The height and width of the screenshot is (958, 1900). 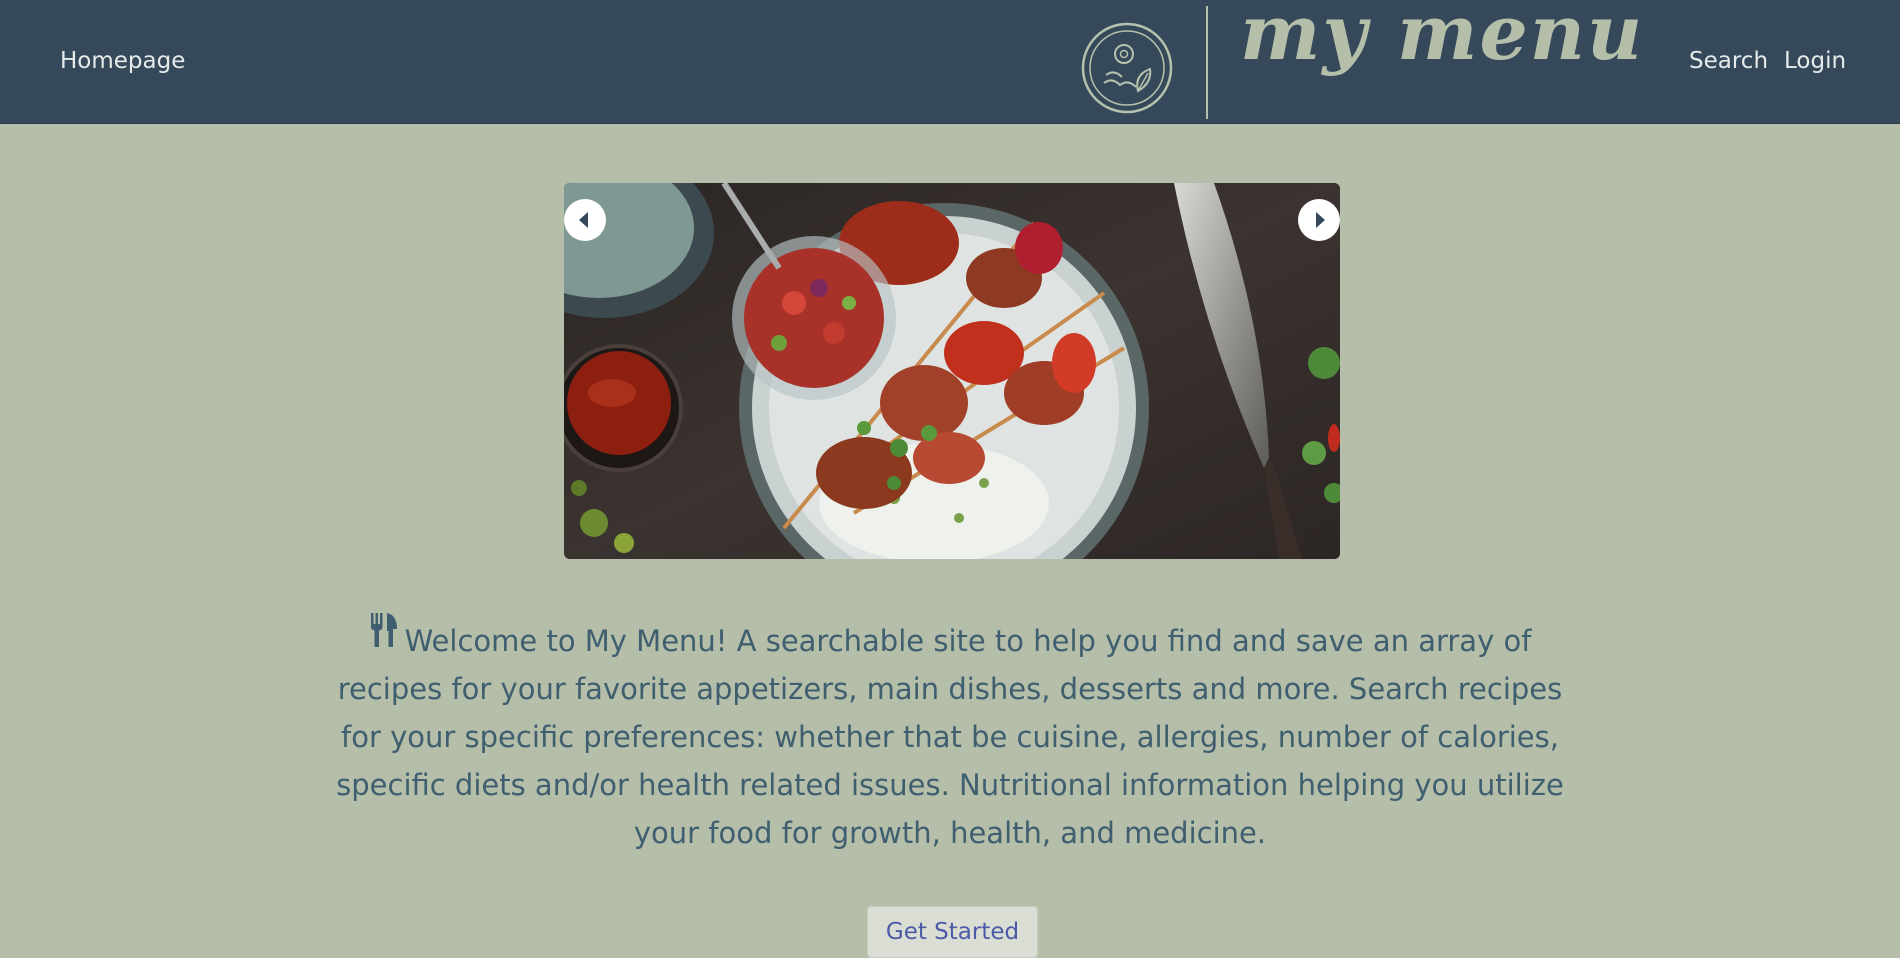 I want to click on site-logo: my menu, so click(x=1361, y=60).